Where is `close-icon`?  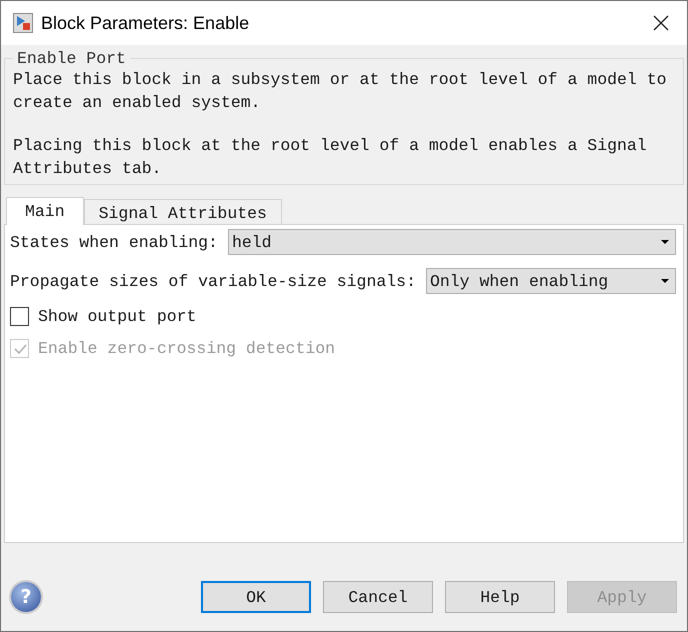 close-icon is located at coordinates (661, 23).